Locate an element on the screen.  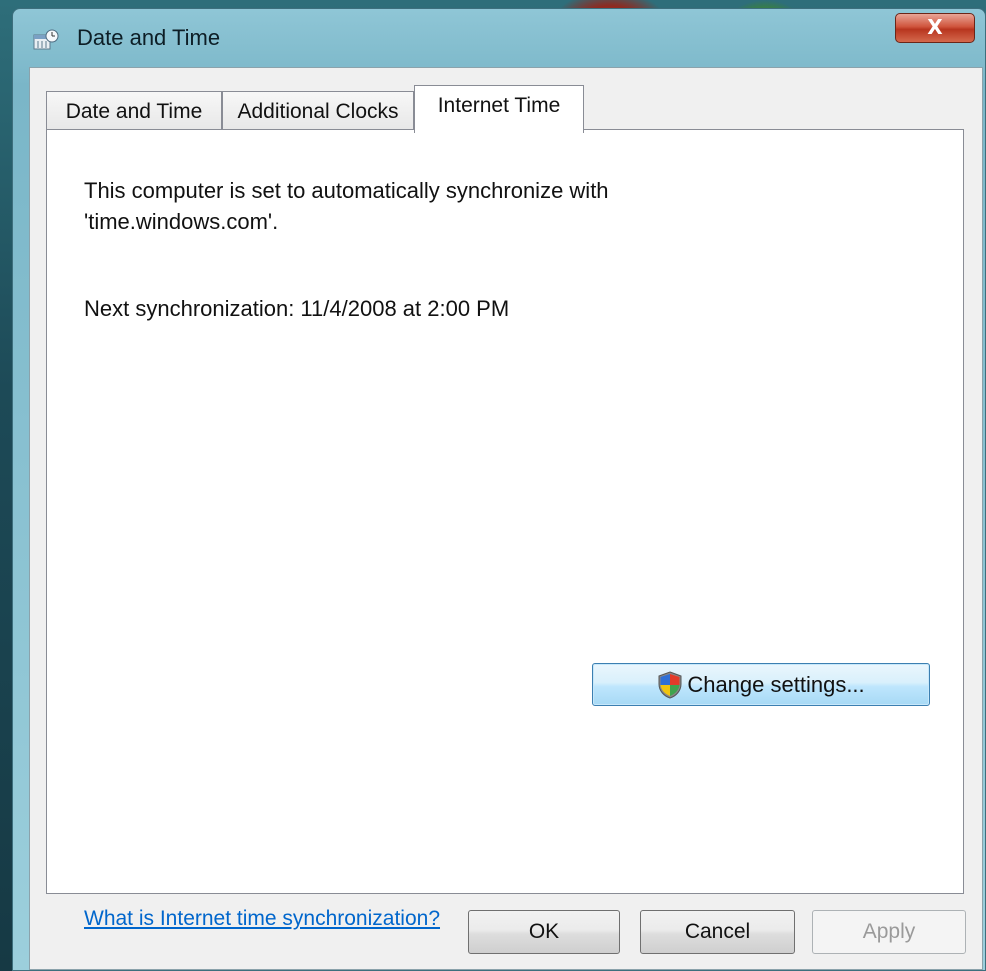
uac-shield-icon is located at coordinates (670, 684).